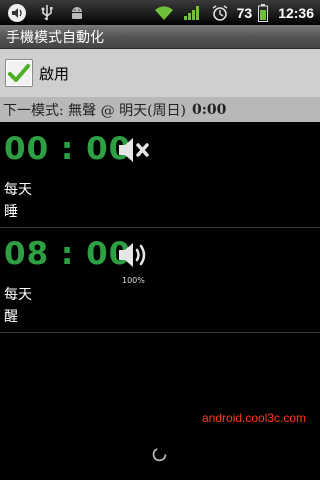 The image size is (320, 480). I want to click on status-bar: 73 12:36, so click(160, 12).